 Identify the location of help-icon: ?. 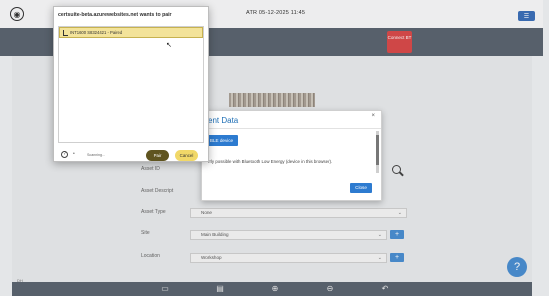
(64, 154).